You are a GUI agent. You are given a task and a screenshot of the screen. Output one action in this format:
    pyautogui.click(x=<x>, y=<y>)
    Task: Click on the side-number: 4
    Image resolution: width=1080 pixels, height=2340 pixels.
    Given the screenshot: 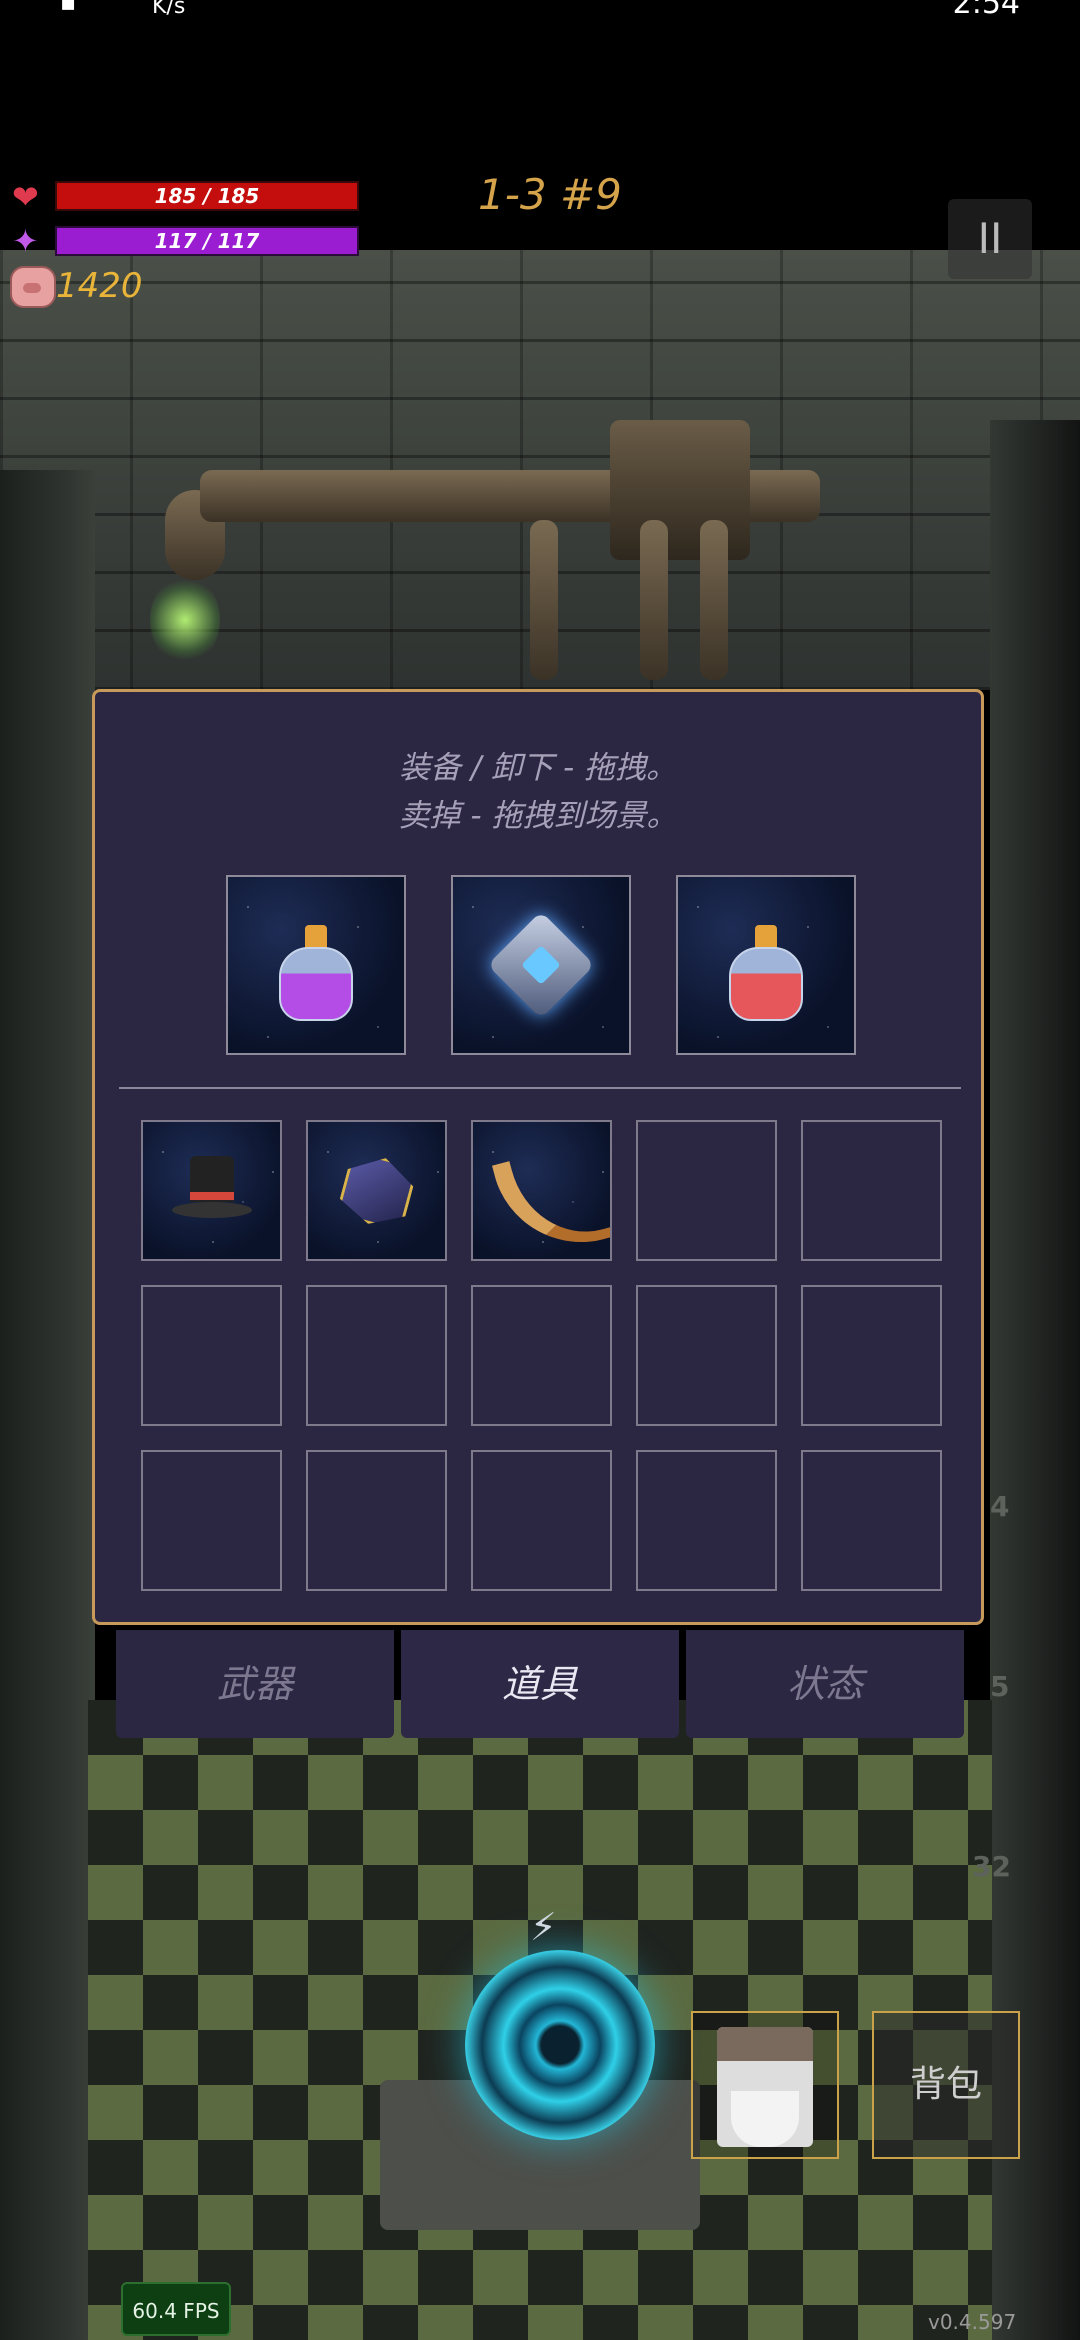 What is the action you would take?
    pyautogui.click(x=1000, y=1506)
    